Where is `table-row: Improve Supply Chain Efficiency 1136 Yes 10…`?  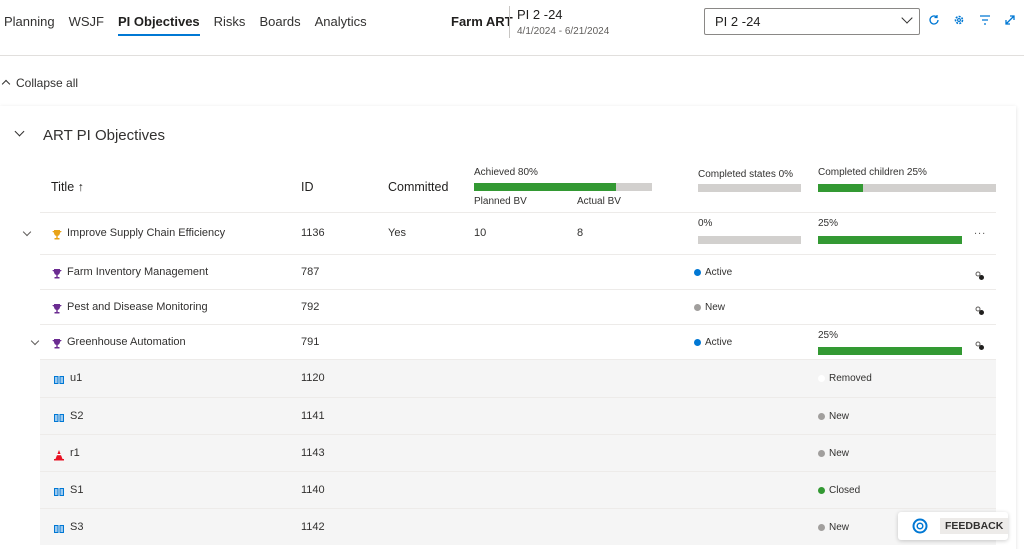
table-row: Improve Supply Chain Efficiency 1136 Yes 10… is located at coordinates (509, 233).